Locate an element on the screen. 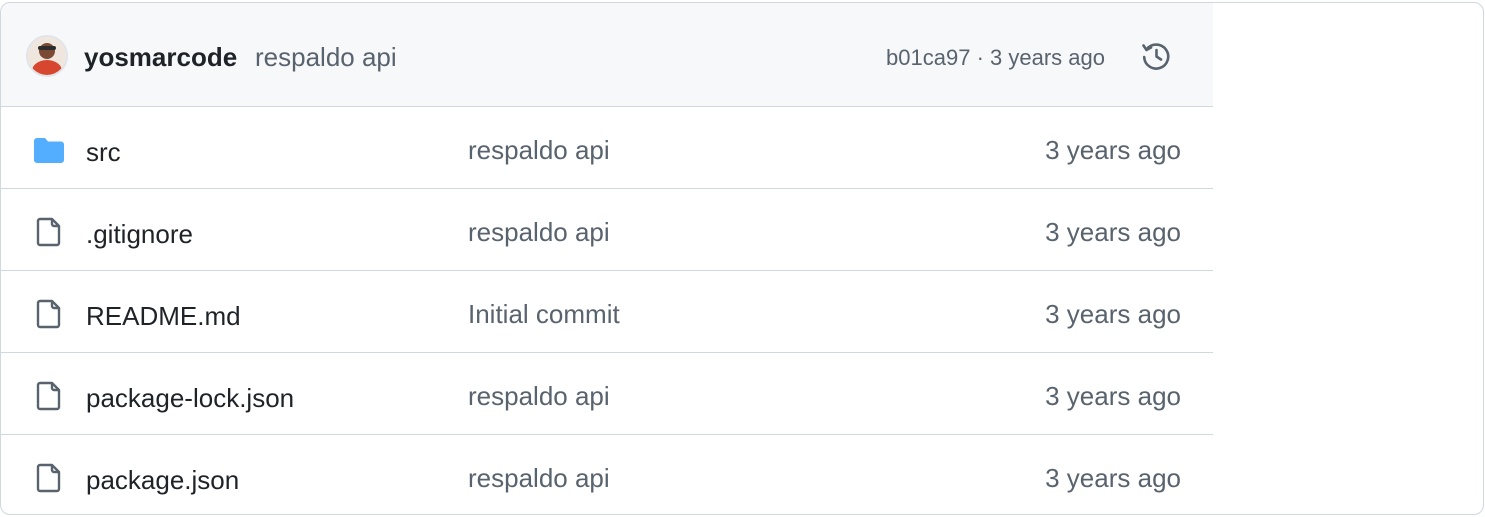 The height and width of the screenshot is (517, 1485). file-name-link: src is located at coordinates (103, 152).